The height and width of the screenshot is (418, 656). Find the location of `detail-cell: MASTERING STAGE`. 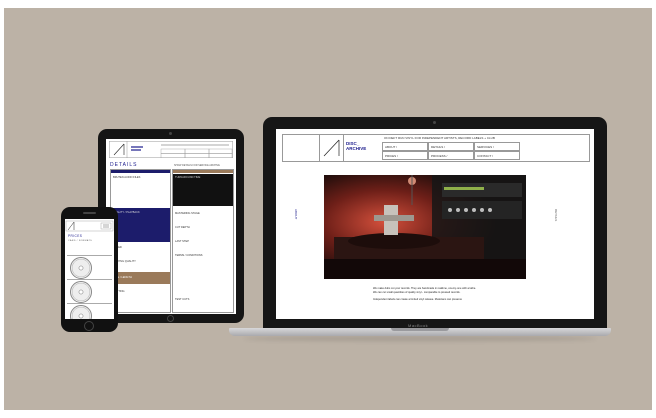

detail-cell: MASTERING STAGE is located at coordinates (187, 213).